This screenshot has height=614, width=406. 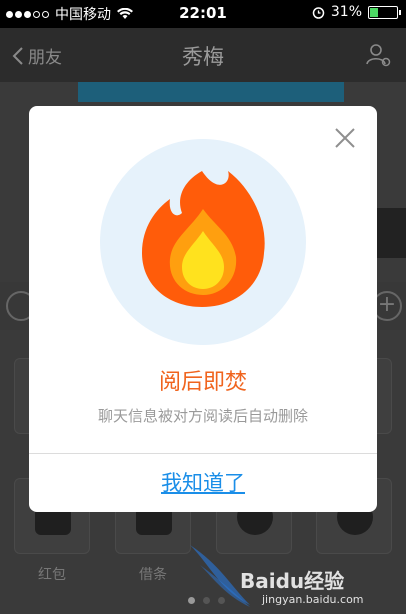 What do you see at coordinates (203, 483) in the screenshot?
I see `confirm-button: 我知道了` at bounding box center [203, 483].